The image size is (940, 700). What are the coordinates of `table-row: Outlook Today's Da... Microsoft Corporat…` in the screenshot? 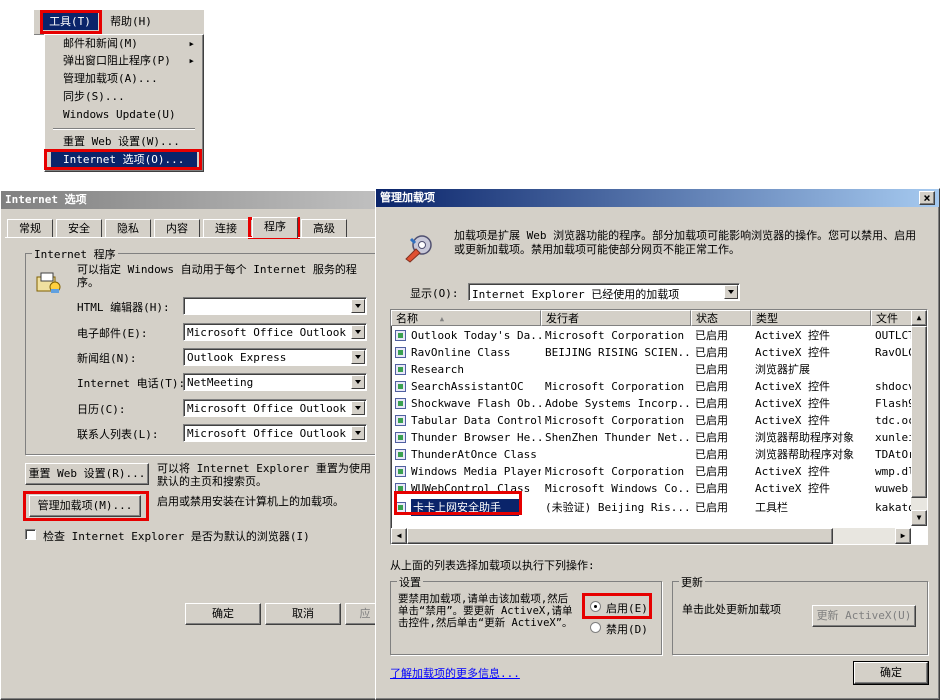 It's located at (651, 335).